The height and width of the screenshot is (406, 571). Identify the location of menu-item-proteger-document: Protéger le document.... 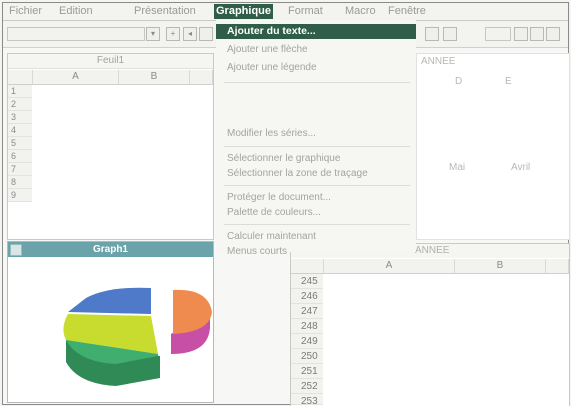
(316, 197).